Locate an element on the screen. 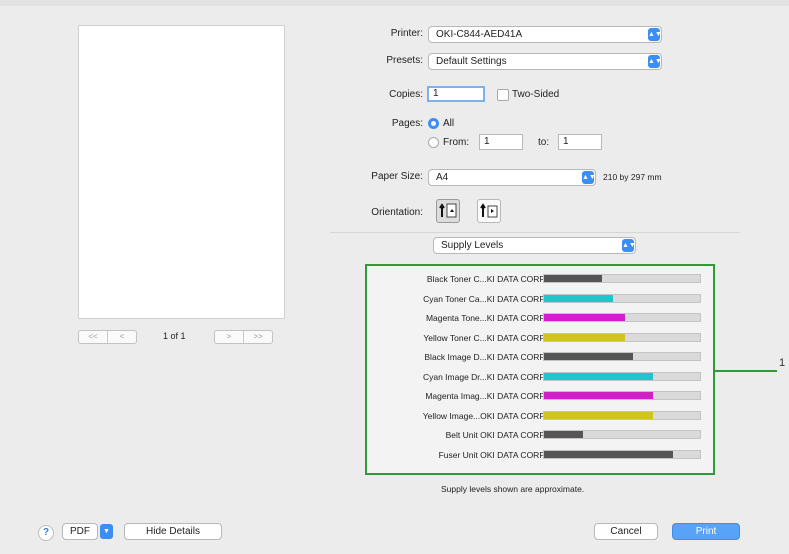  help-button: ? is located at coordinates (46, 533).